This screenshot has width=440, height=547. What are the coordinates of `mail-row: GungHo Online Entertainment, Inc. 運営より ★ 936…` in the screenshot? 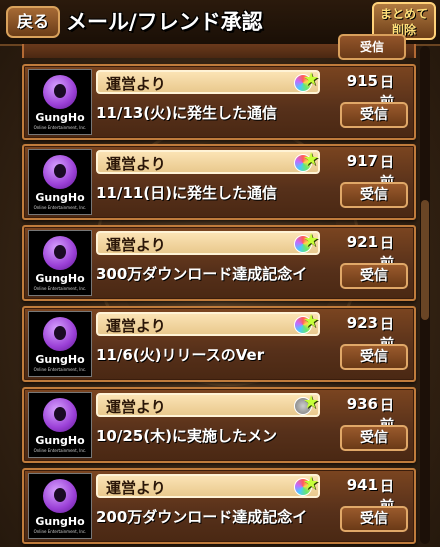 It's located at (219, 425).